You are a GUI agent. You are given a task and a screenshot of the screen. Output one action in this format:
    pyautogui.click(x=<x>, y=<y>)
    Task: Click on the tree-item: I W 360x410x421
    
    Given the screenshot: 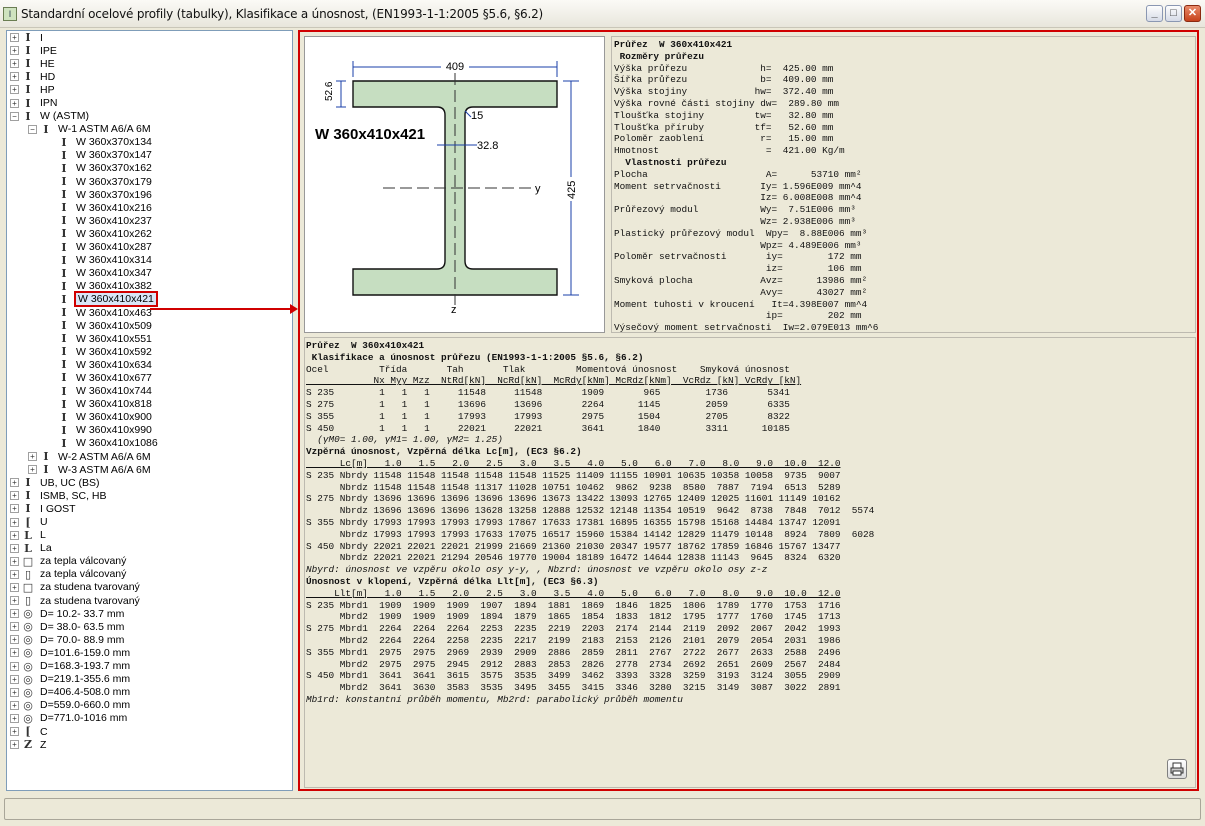 What is the action you would take?
    pyautogui.click(x=149, y=299)
    